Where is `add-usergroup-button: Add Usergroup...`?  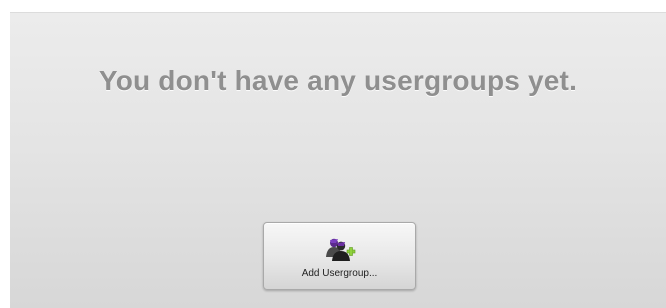
add-usergroup-button: Add Usergroup... is located at coordinates (339, 256).